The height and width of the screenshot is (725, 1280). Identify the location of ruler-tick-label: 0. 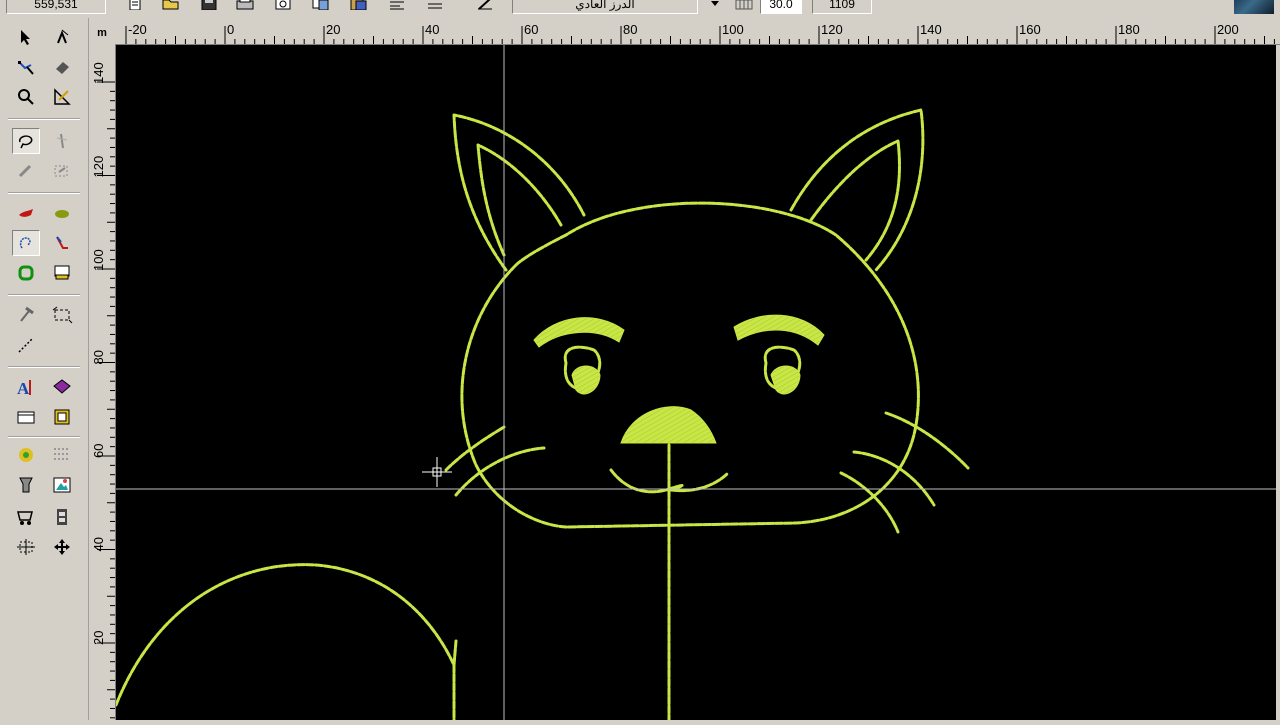
(230, 29).